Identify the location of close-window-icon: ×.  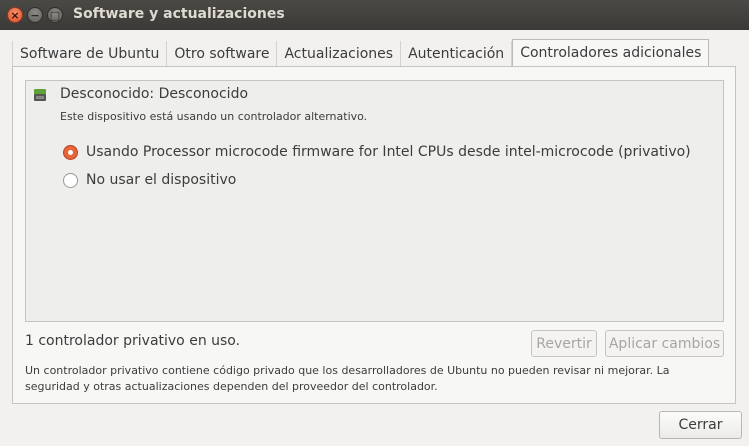
(15, 15).